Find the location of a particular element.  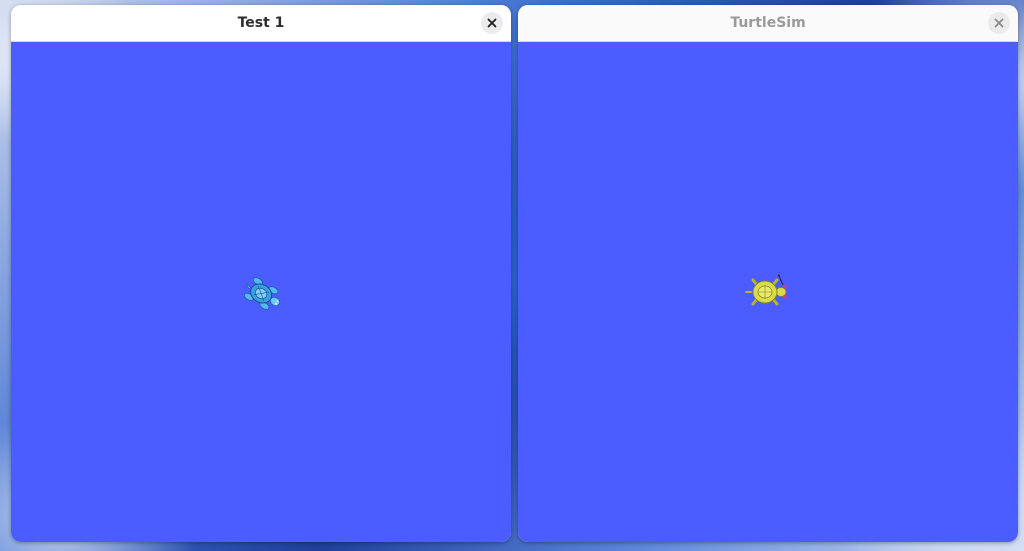

titlebar: Test 1 is located at coordinates (261, 23).